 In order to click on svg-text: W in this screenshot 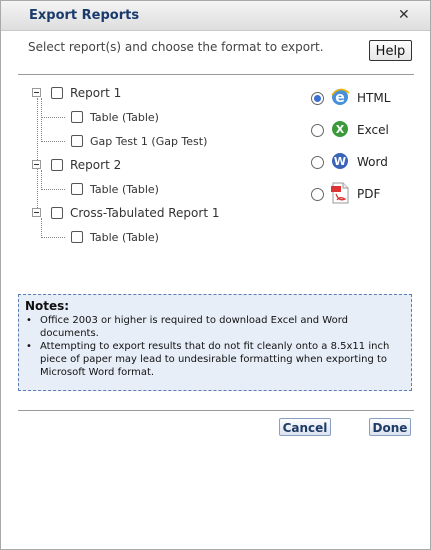, I will do `click(340, 161)`.